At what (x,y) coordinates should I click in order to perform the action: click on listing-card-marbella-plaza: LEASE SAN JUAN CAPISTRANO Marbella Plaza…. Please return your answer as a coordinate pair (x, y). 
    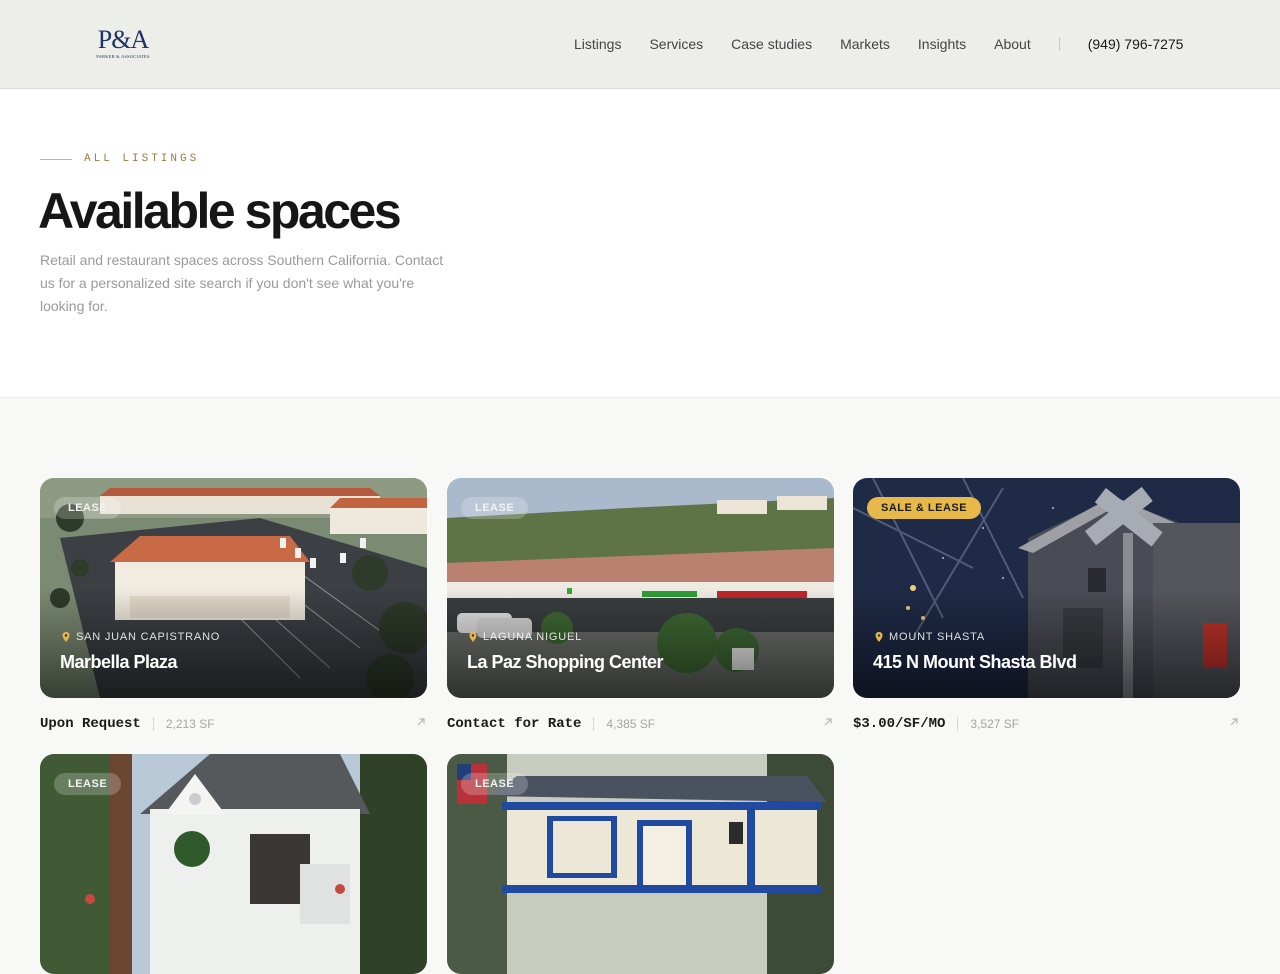
    Looking at the image, I should click on (233, 614).